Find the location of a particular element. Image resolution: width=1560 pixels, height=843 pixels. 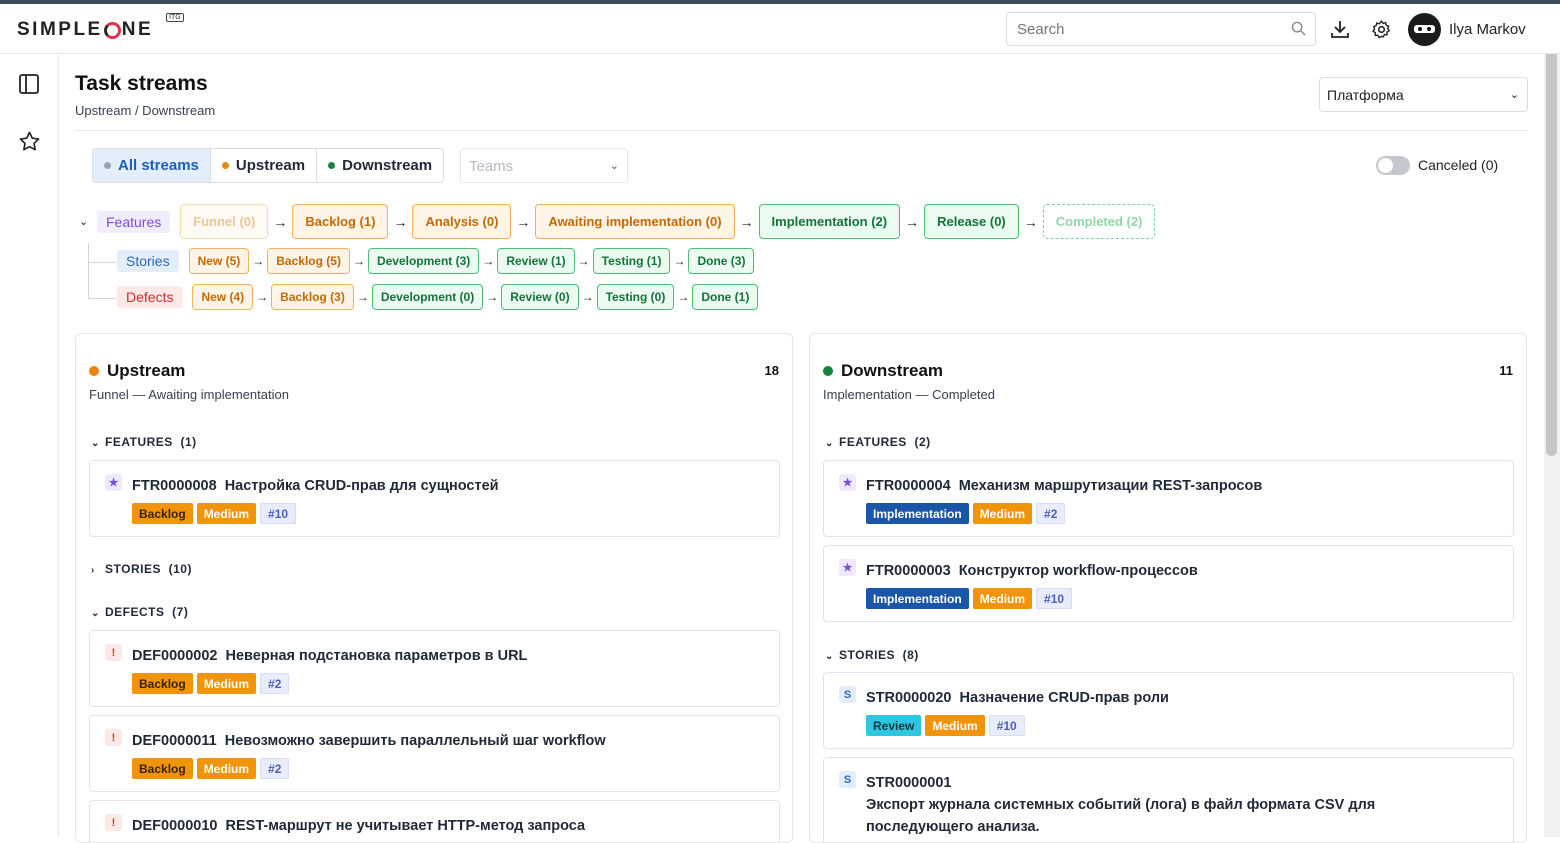

section-features: ⌄ FEATURES (2) is located at coordinates (878, 442).